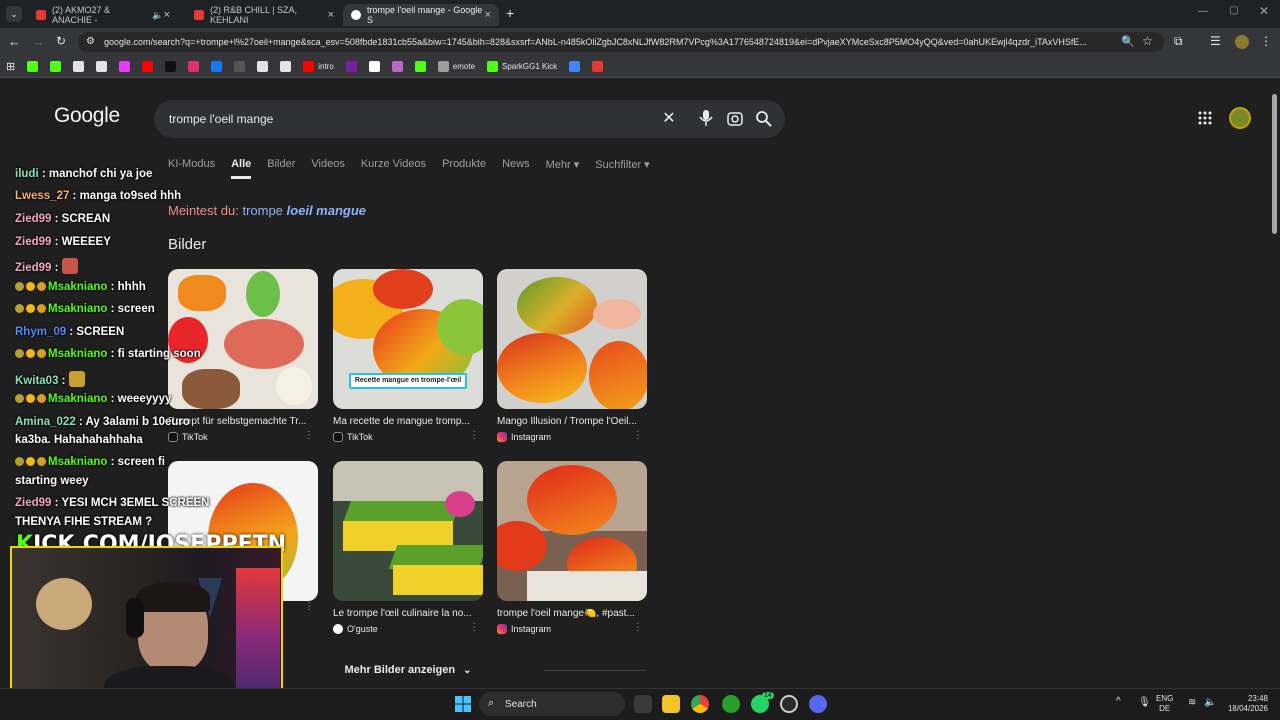  What do you see at coordinates (264, 15) in the screenshot?
I see `browser-tab-2: (2) R&B CHILL | SZA, KEHLANI ×` at bounding box center [264, 15].